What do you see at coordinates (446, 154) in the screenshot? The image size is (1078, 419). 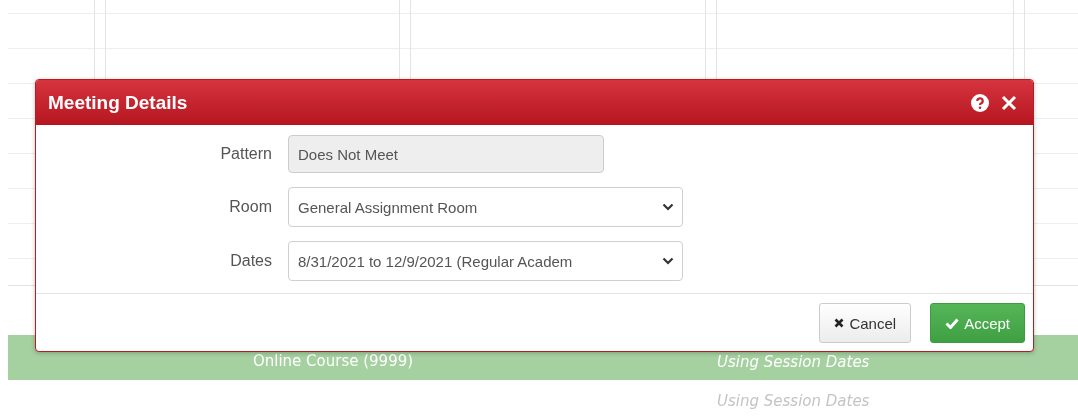 I see `pattern-field: Does Not Meet` at bounding box center [446, 154].